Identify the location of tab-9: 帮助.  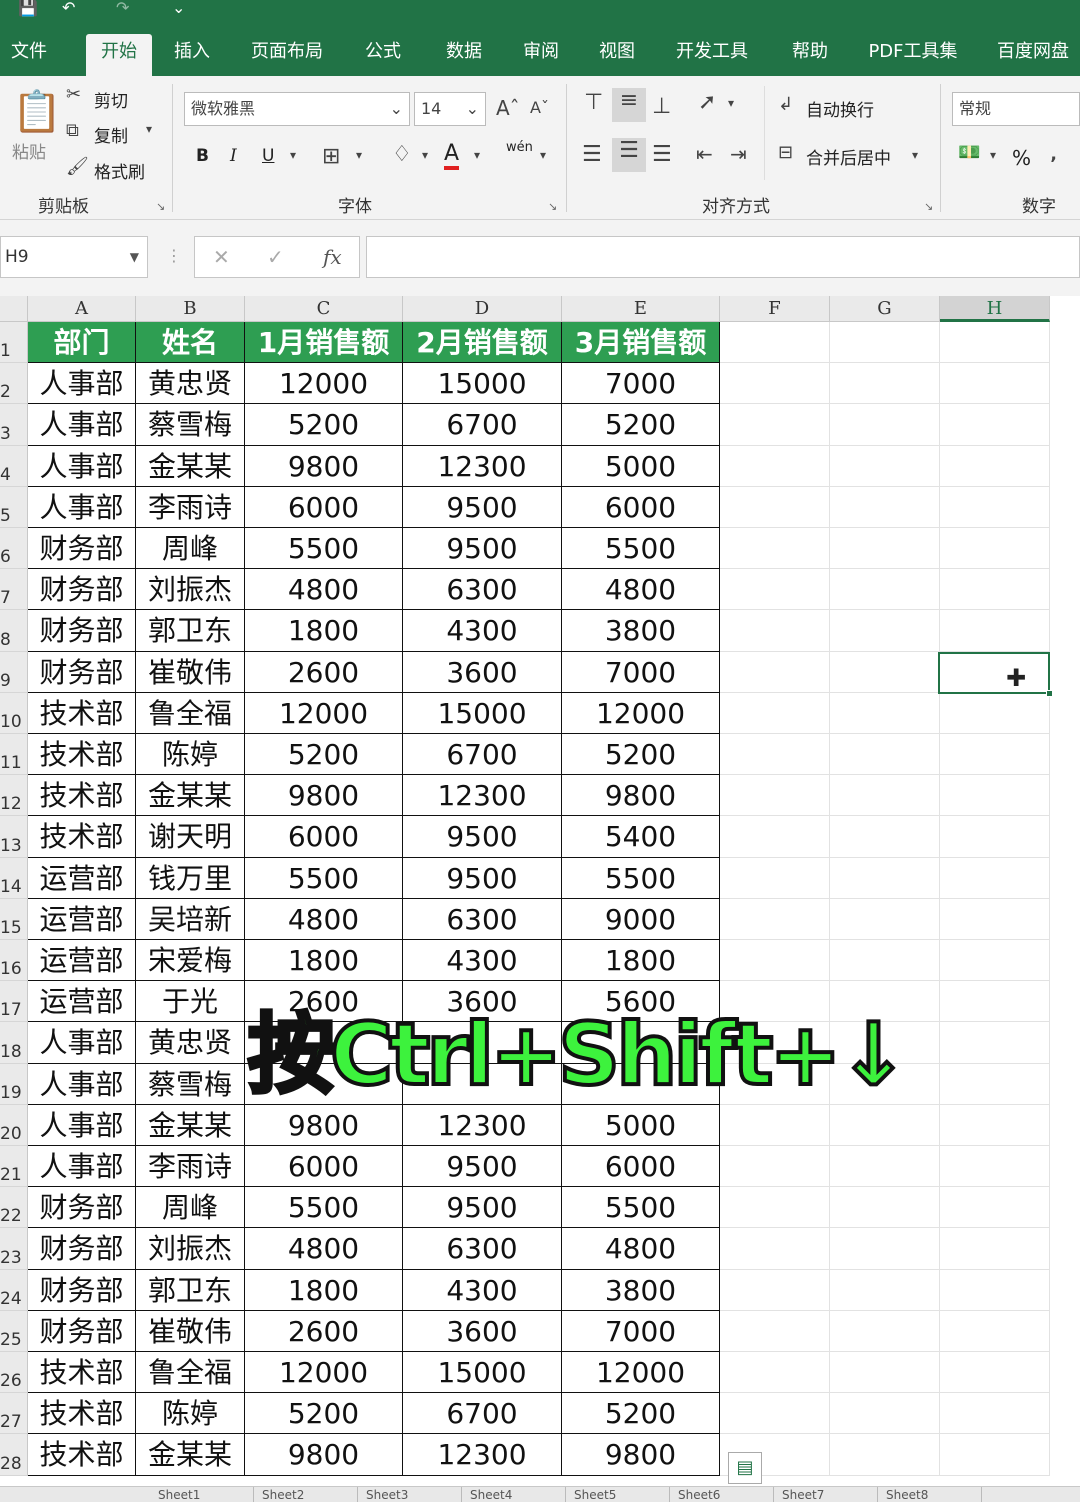
(810, 55).